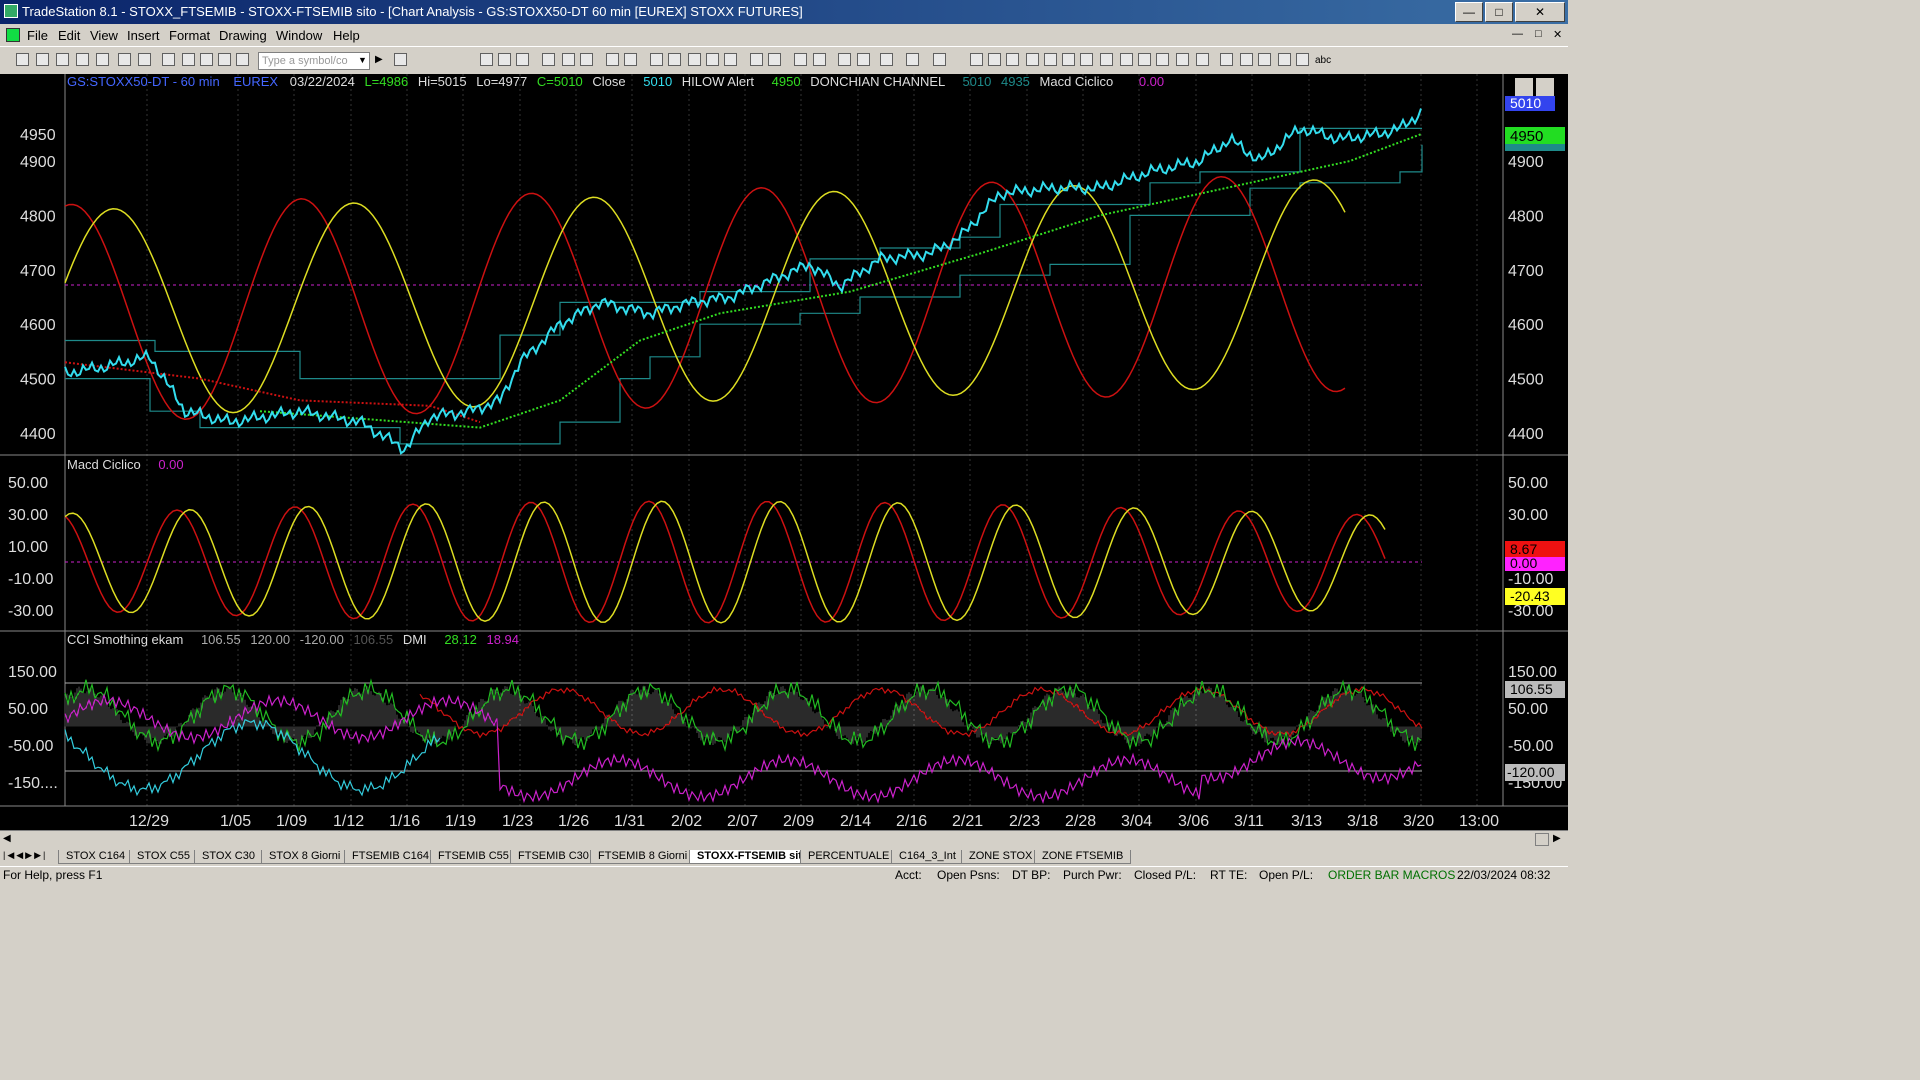 This screenshot has width=1920, height=1080. What do you see at coordinates (400, 59) in the screenshot?
I see `symbol-lookup-icon` at bounding box center [400, 59].